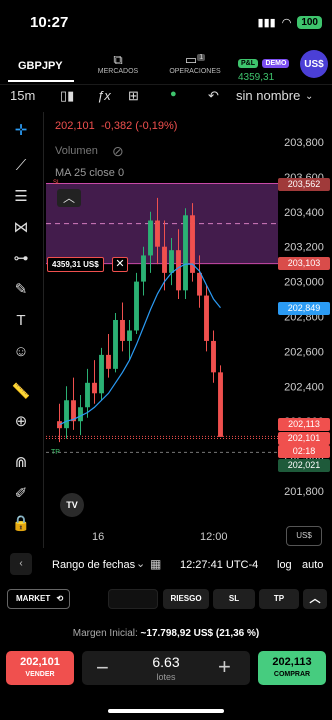  Describe the element at coordinates (279, 599) in the screenshot. I see `tp-button: TP` at that location.